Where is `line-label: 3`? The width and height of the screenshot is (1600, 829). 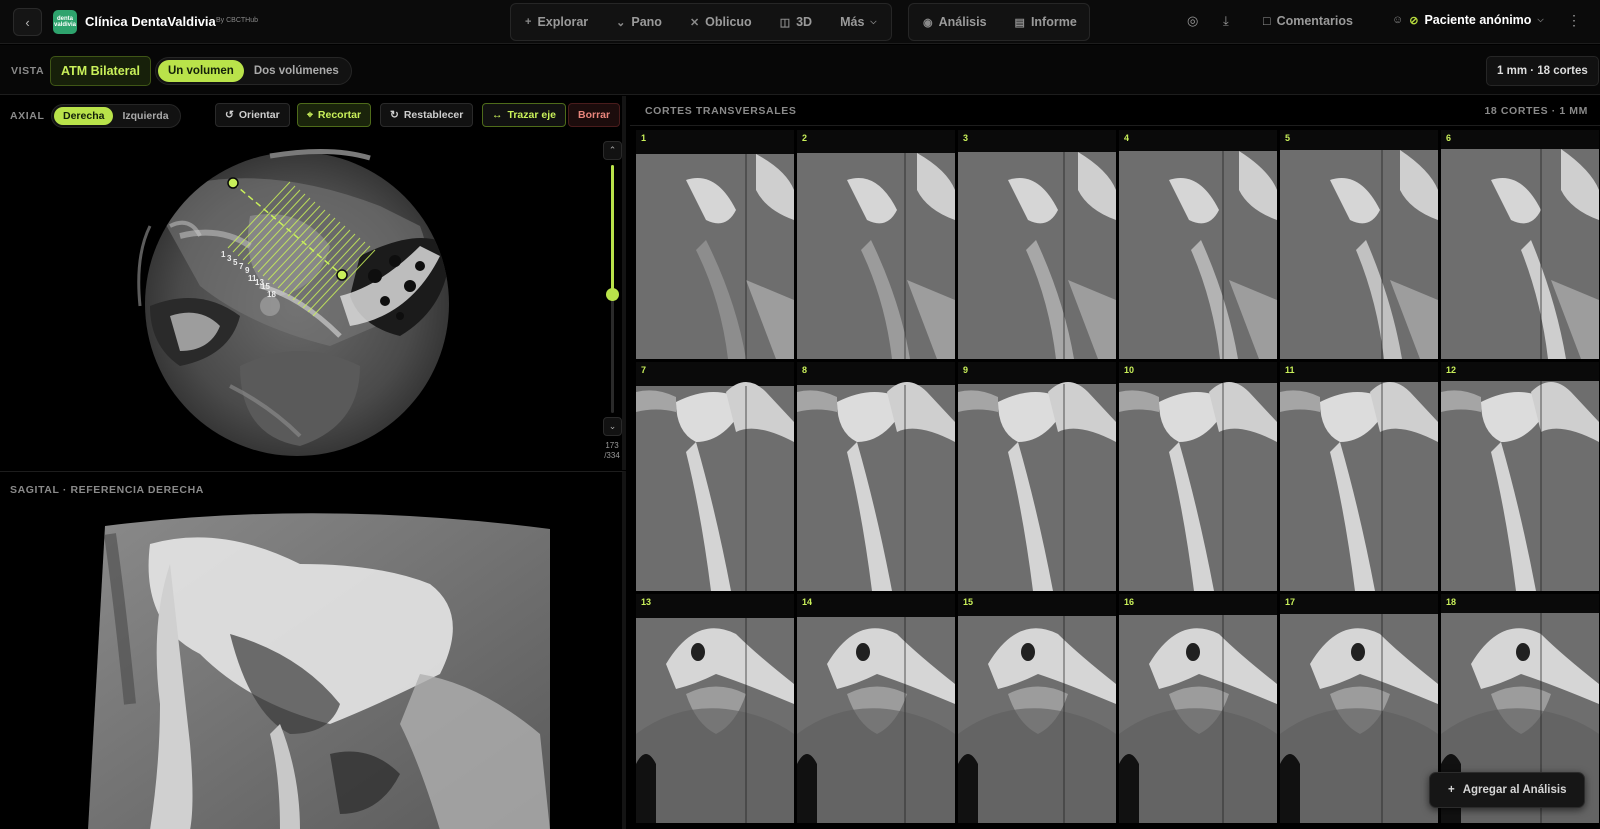
line-label: 3 is located at coordinates (229, 258).